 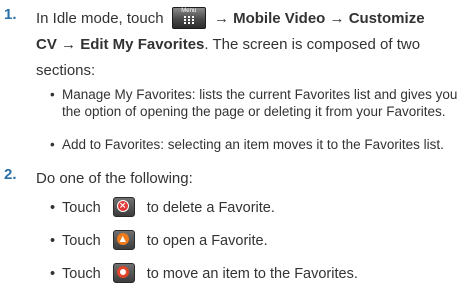 I want to click on step-1-after-path: . The screen is composed of two, so click(x=312, y=44).